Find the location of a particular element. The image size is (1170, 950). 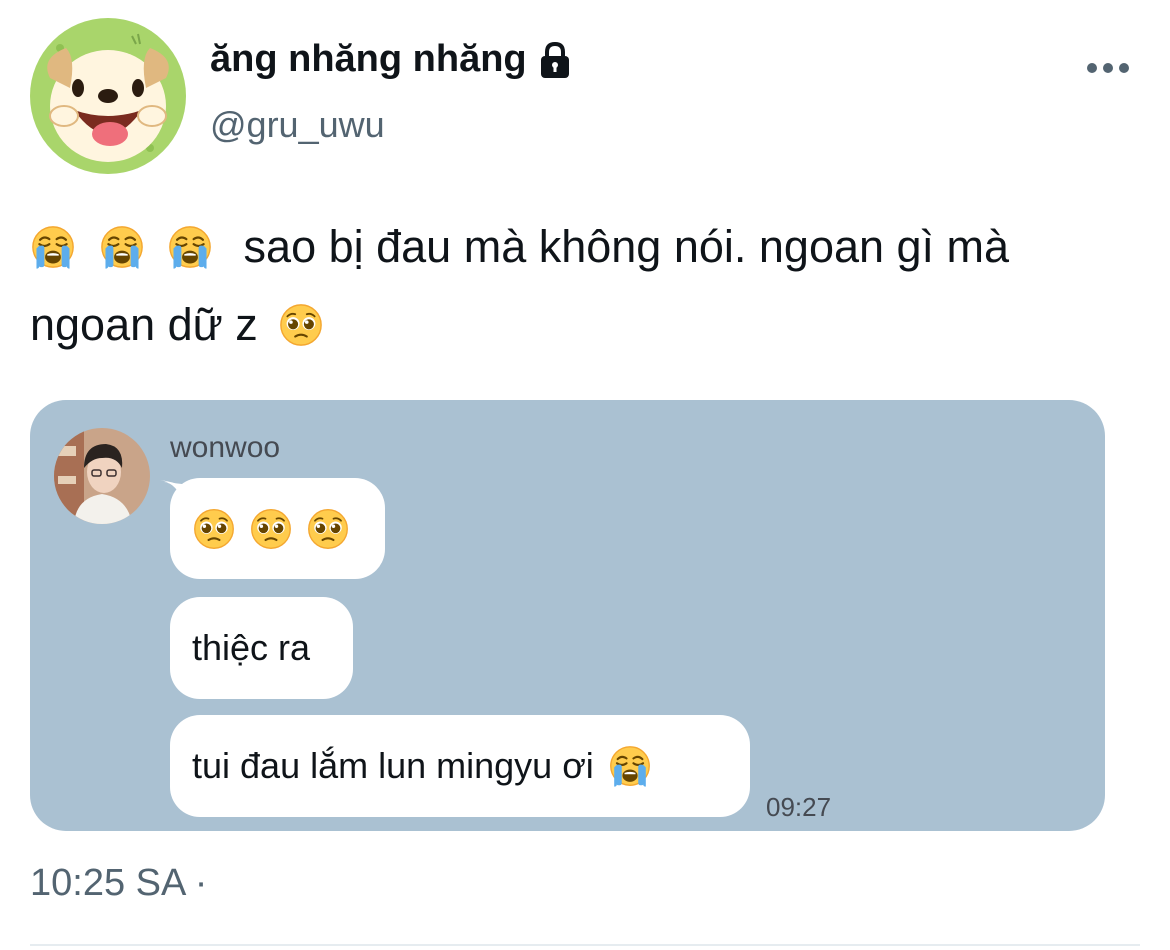

chat-message-time: 09:27 is located at coordinates (799, 807).